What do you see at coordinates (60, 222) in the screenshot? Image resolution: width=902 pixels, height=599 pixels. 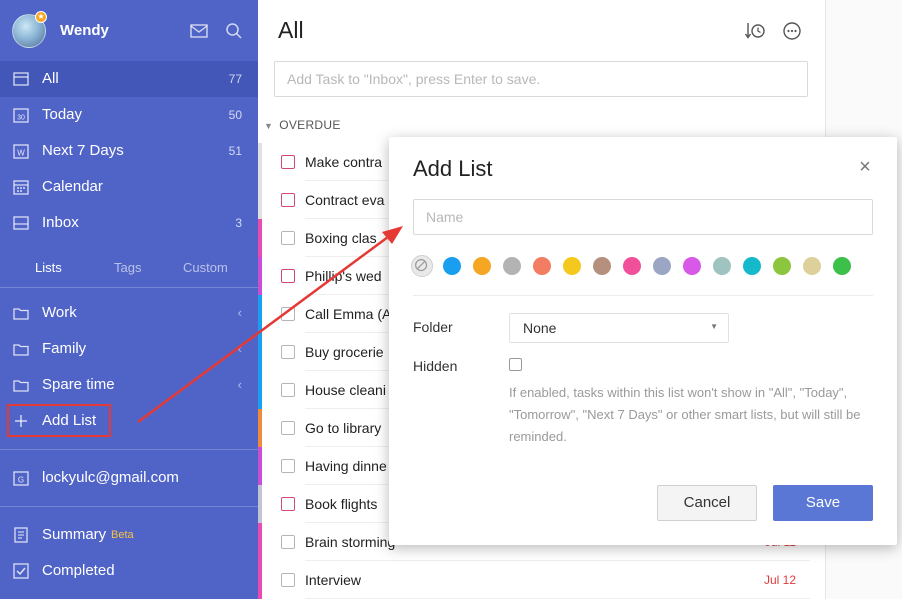 I see `nav-label: Inbox` at bounding box center [60, 222].